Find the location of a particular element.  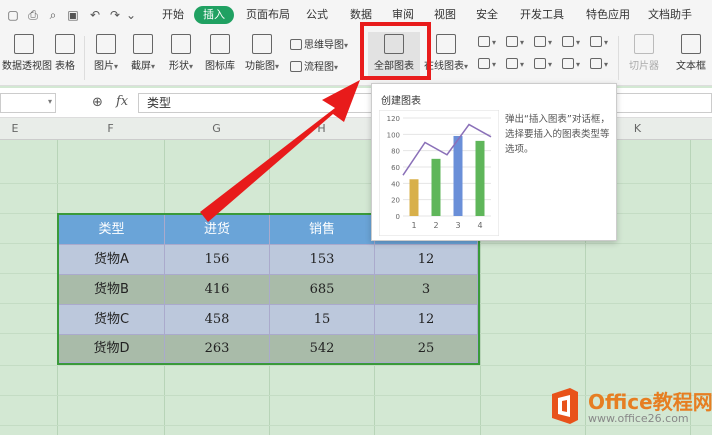

bar-chart-menu: ▾ is located at coordinates (515, 42).